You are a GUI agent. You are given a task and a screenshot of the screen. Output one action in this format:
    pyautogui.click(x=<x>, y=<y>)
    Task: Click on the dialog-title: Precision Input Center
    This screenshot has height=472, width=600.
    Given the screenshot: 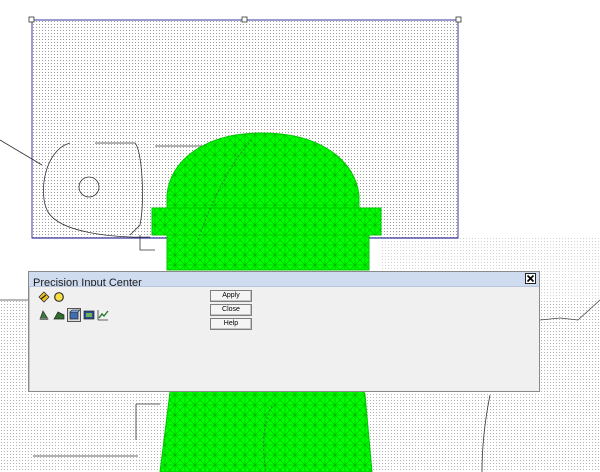 What is the action you would take?
    pyautogui.click(x=87, y=282)
    